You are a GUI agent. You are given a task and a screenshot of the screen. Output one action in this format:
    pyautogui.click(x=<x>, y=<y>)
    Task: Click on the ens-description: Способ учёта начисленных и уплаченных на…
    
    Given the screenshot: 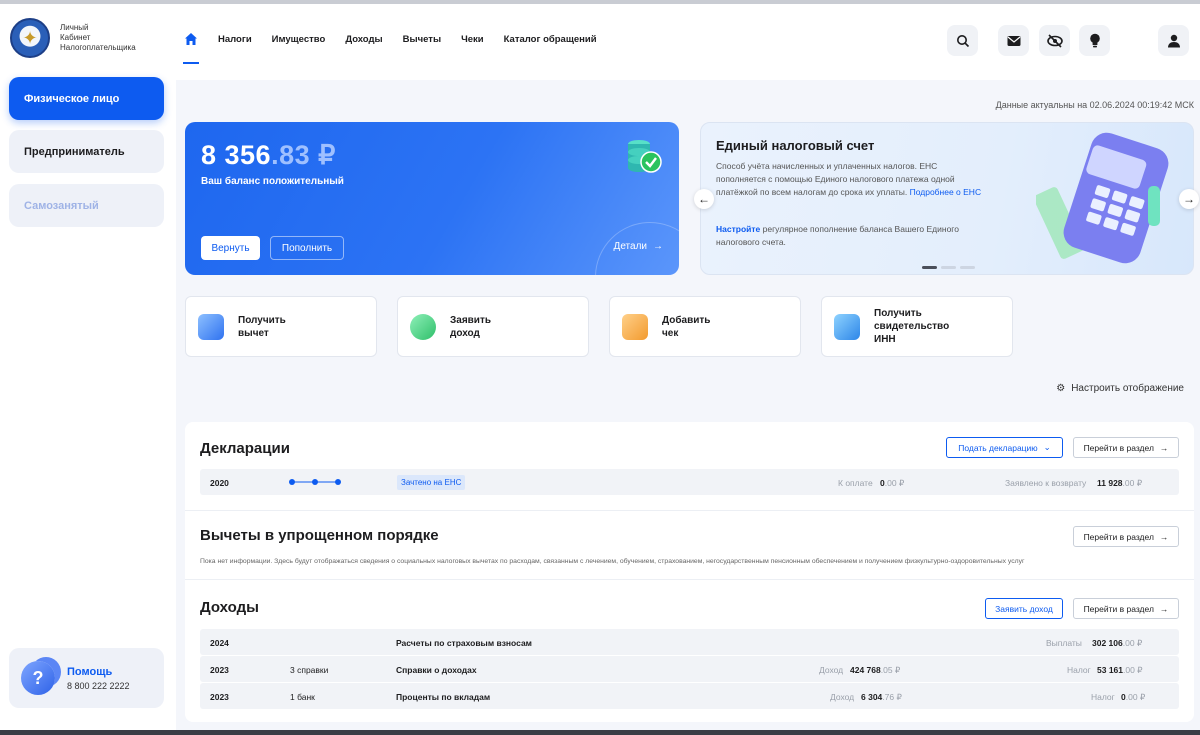 What is the action you would take?
    pyautogui.click(x=851, y=179)
    